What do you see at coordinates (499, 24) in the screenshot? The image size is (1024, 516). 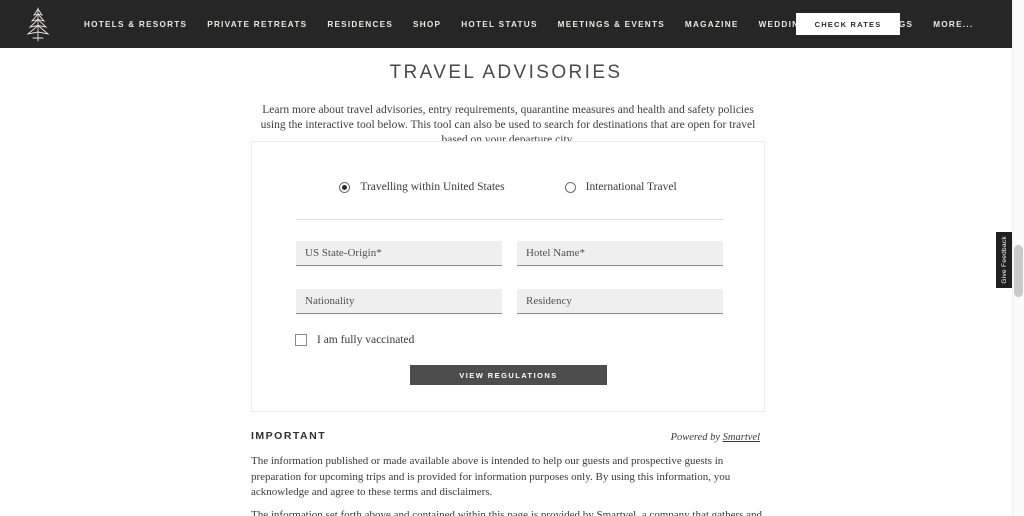 I see `nav-item-hotel-status: HOTEL STATUS` at bounding box center [499, 24].